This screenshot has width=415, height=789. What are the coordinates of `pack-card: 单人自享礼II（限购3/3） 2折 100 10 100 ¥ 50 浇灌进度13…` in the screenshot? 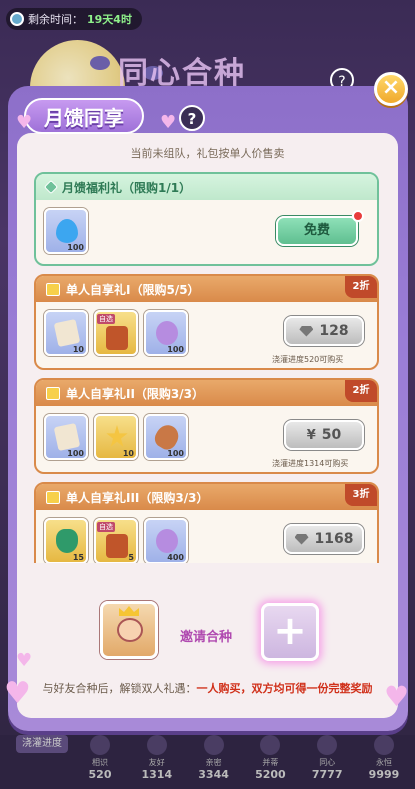 It's located at (206, 426).